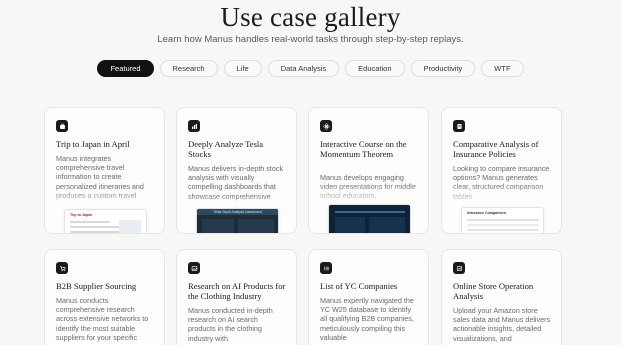 The height and width of the screenshot is (345, 621). What do you see at coordinates (303, 68) in the screenshot?
I see `filter-chip-data-analysis: Data Analysis` at bounding box center [303, 68].